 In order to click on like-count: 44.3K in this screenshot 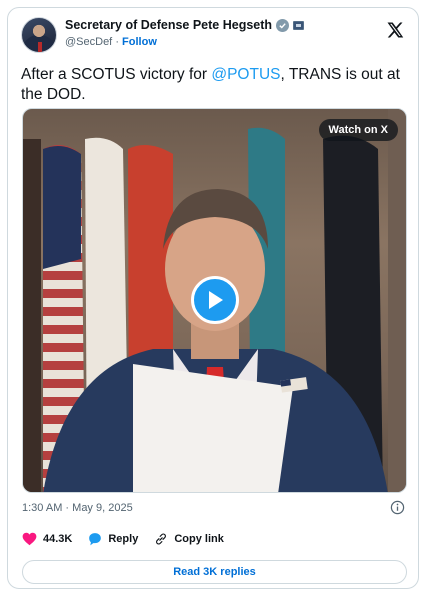, I will do `click(58, 539)`.